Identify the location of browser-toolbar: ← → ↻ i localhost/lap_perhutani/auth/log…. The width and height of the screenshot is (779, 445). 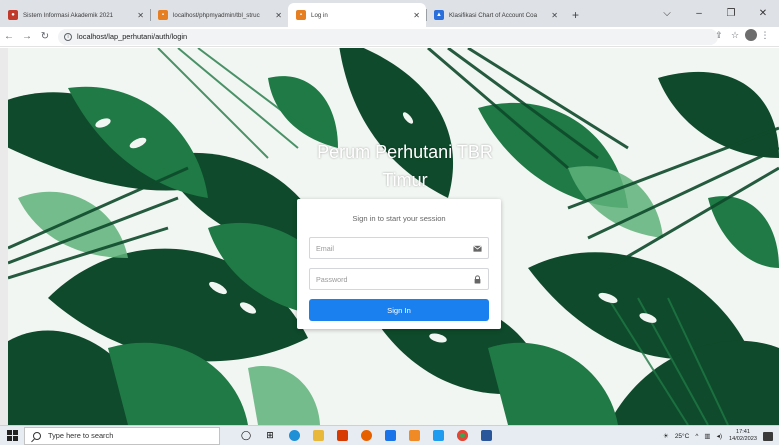
(389, 37).